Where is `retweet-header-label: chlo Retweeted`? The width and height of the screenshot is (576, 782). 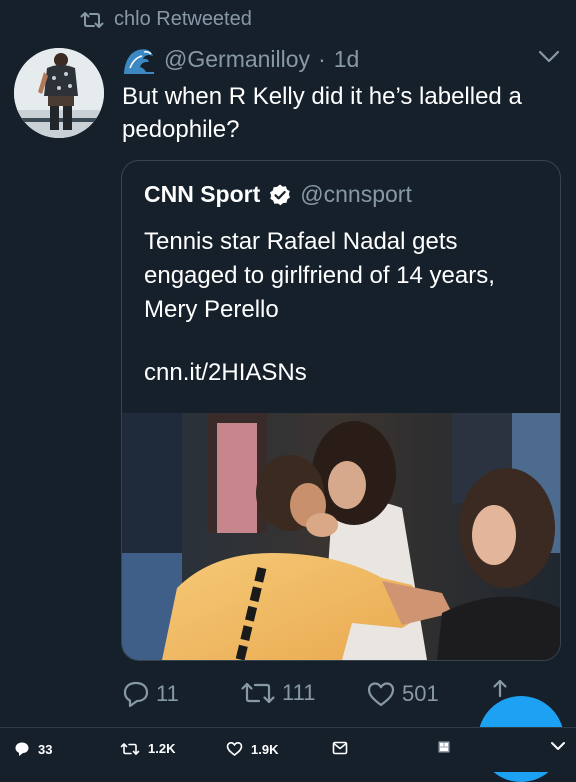 retweet-header-label: chlo Retweeted is located at coordinates (183, 19).